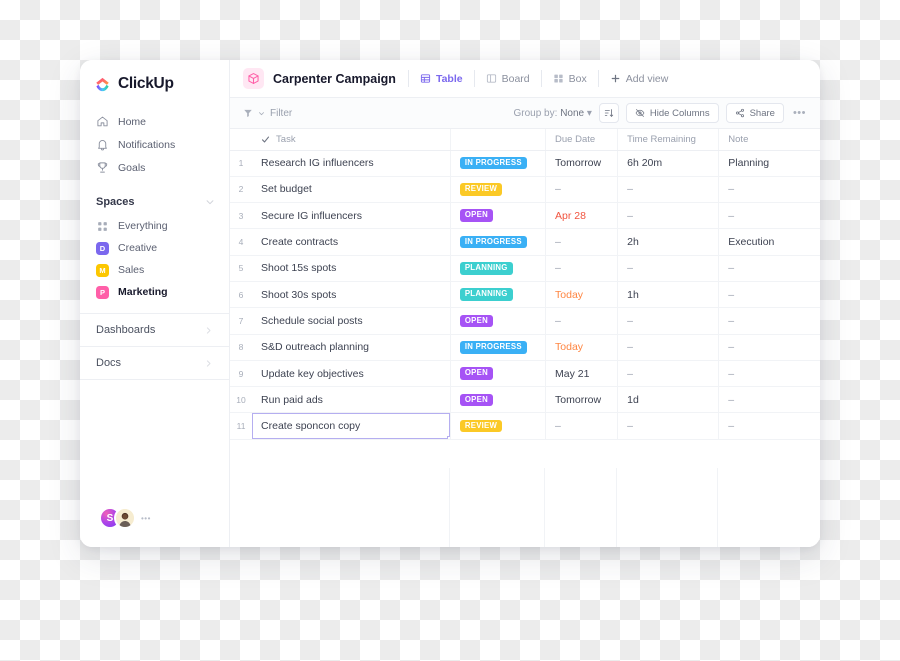 The height and width of the screenshot is (661, 900). Describe the element at coordinates (154, 121) in the screenshot. I see `sidebar-item-home: Home` at that location.